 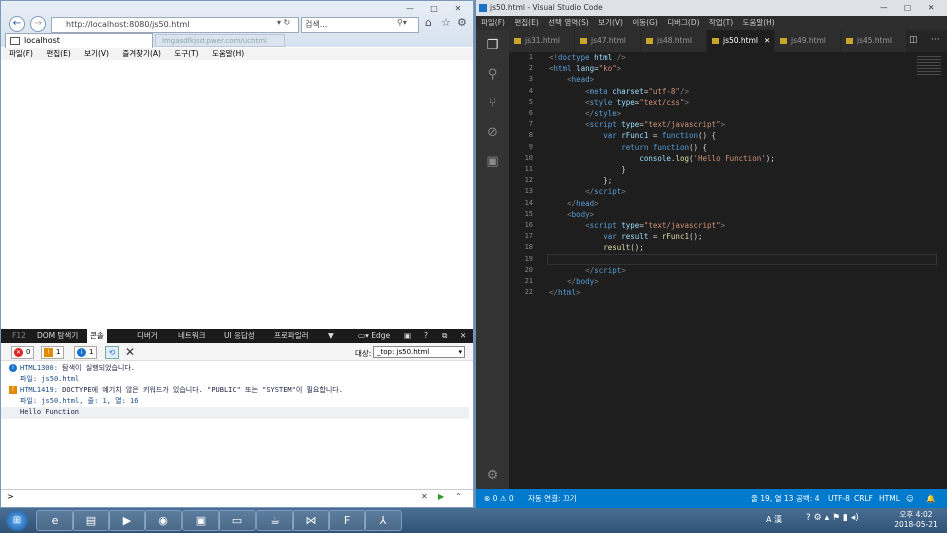 What do you see at coordinates (542, 41) in the screenshot?
I see `tab-js31: js31.html` at bounding box center [542, 41].